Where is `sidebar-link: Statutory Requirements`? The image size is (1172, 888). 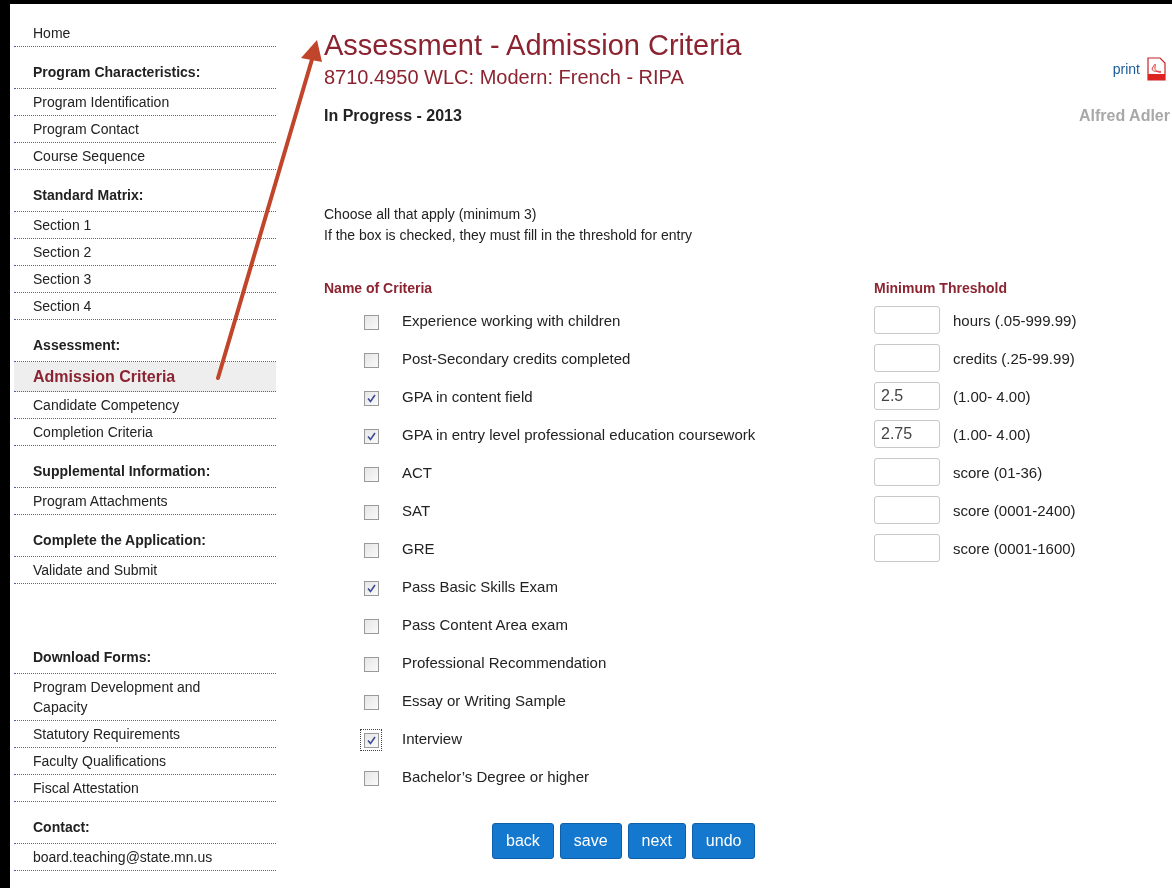
sidebar-link: Statutory Requirements is located at coordinates (145, 734).